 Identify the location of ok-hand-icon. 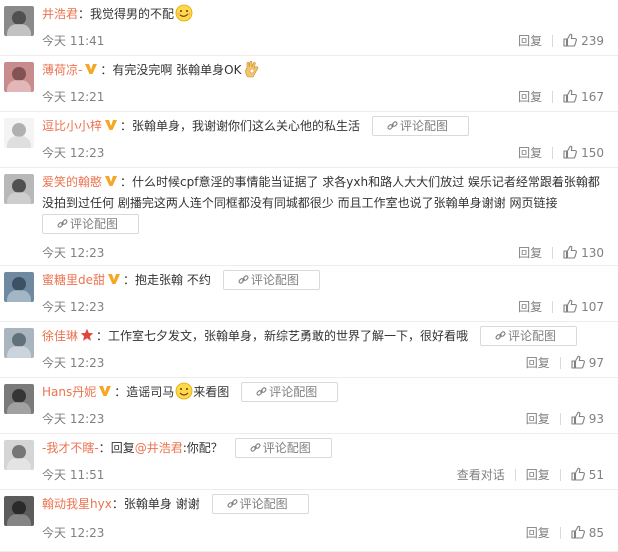
(252, 69).